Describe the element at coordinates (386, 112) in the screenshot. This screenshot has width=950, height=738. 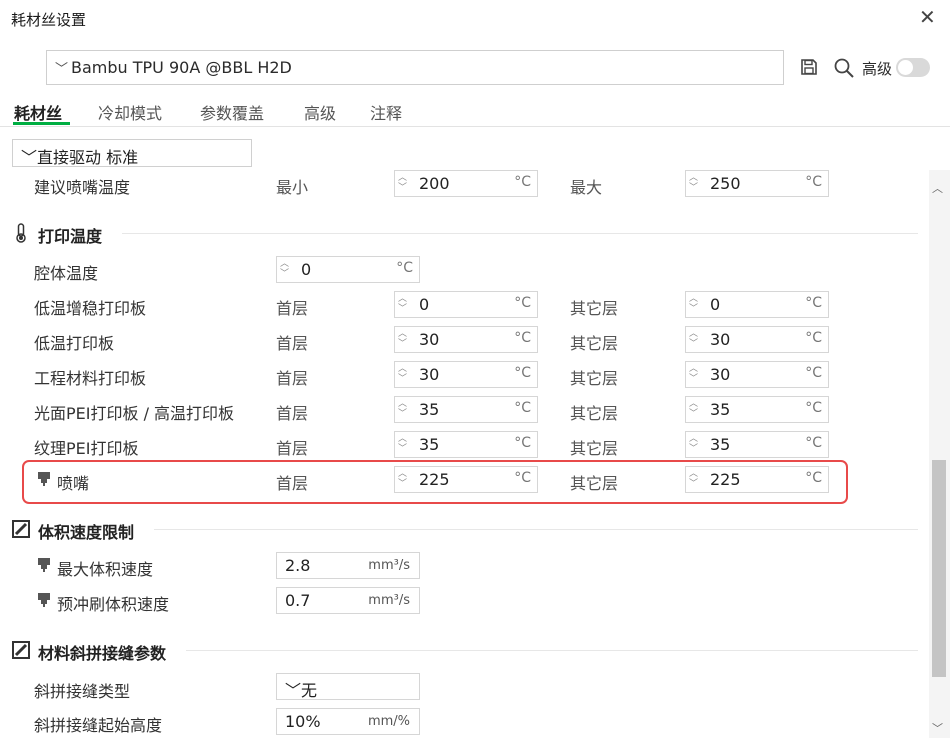
I see `tab-notes: 注释` at that location.